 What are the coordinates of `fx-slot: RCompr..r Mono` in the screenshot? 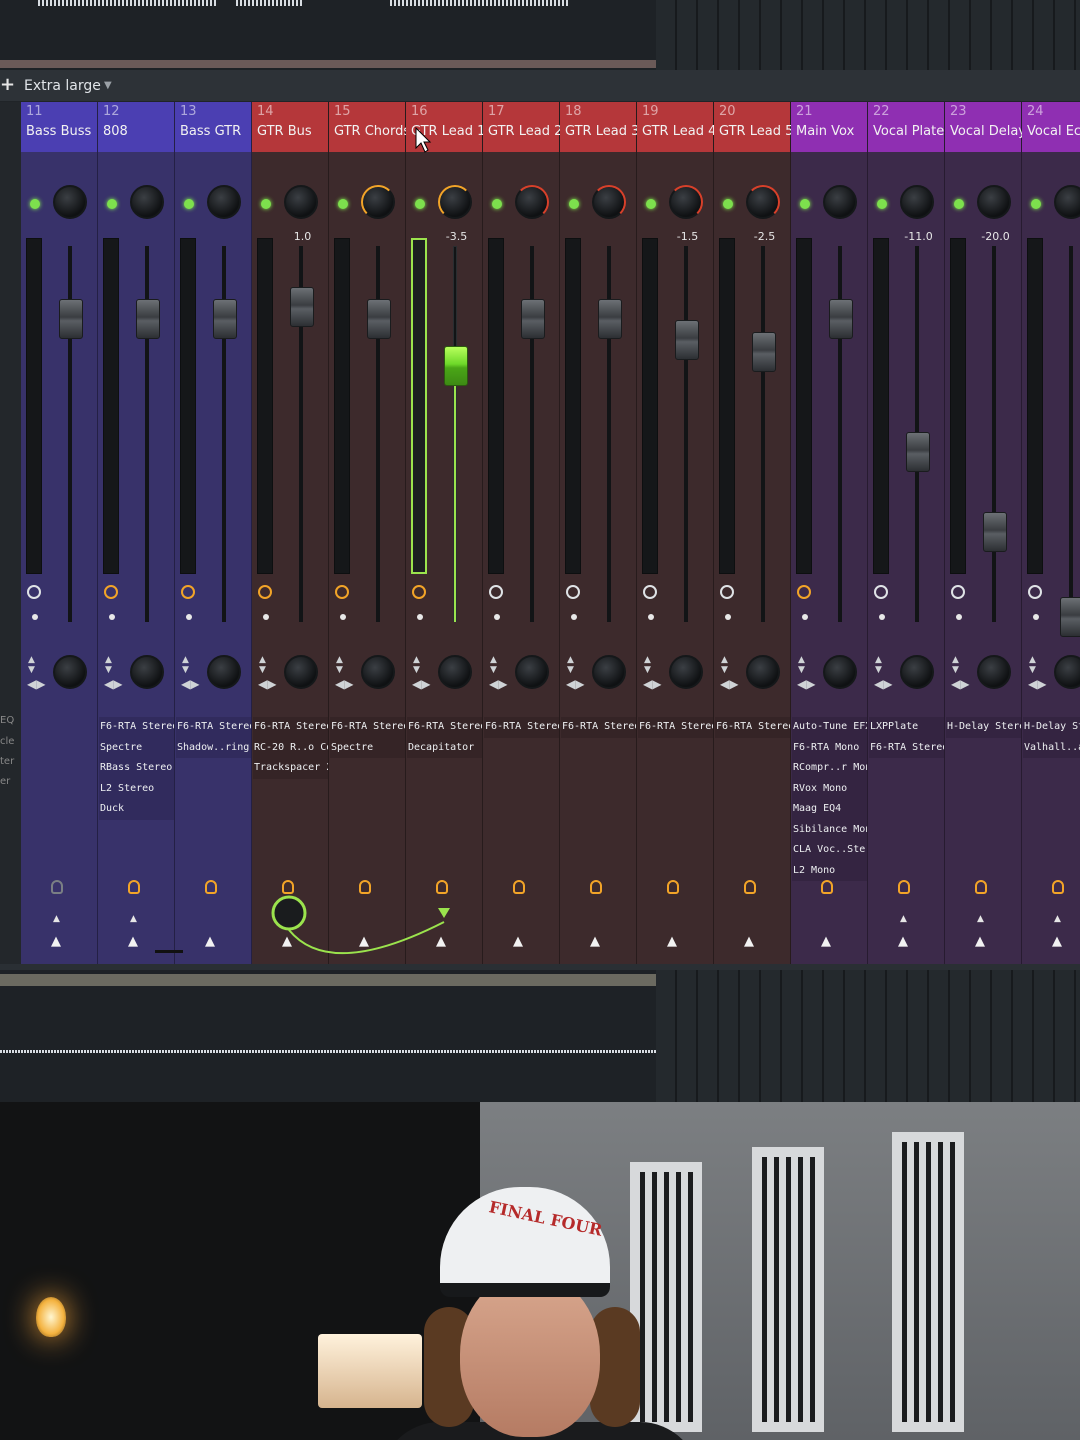 It's located at (829, 768).